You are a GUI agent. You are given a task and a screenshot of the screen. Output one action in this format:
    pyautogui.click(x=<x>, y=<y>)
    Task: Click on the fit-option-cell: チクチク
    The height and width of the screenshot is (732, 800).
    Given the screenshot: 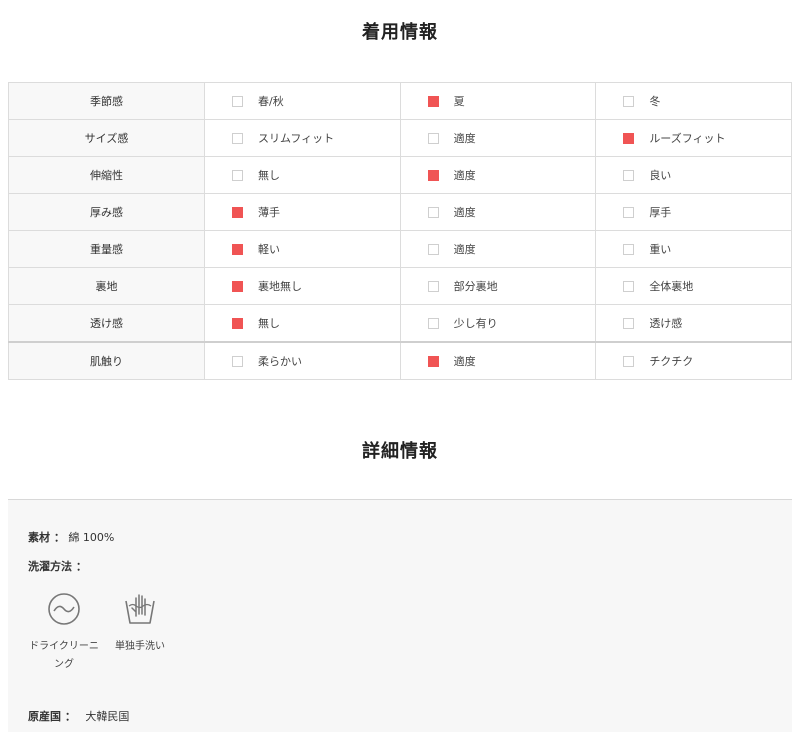 What is the action you would take?
    pyautogui.click(x=693, y=360)
    